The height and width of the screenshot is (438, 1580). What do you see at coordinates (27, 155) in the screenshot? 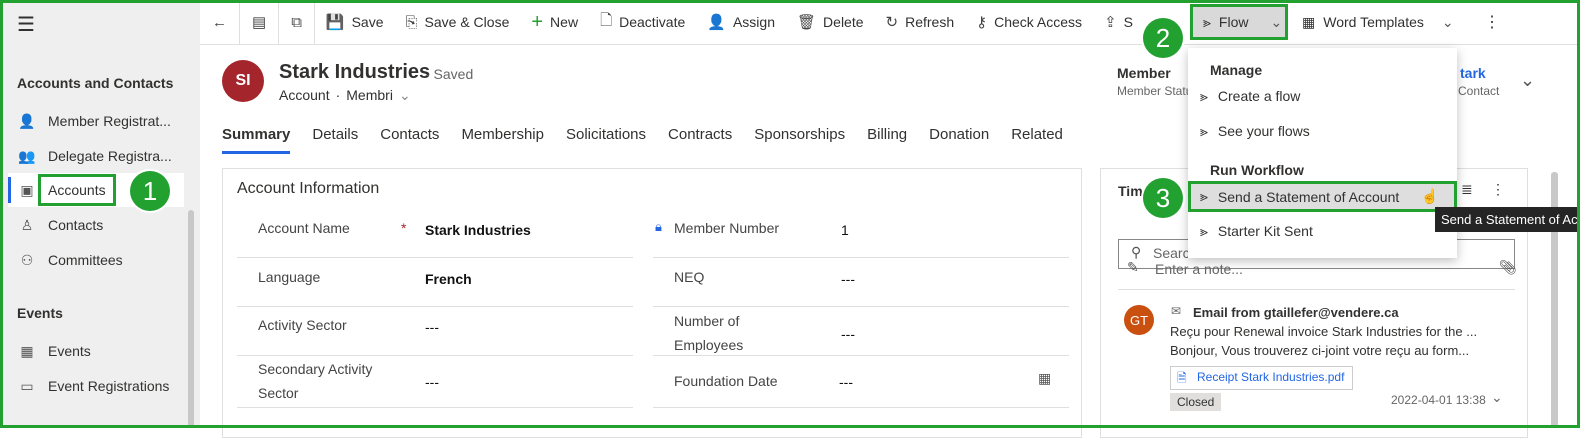
I see `people-icon: 👥` at bounding box center [27, 155].